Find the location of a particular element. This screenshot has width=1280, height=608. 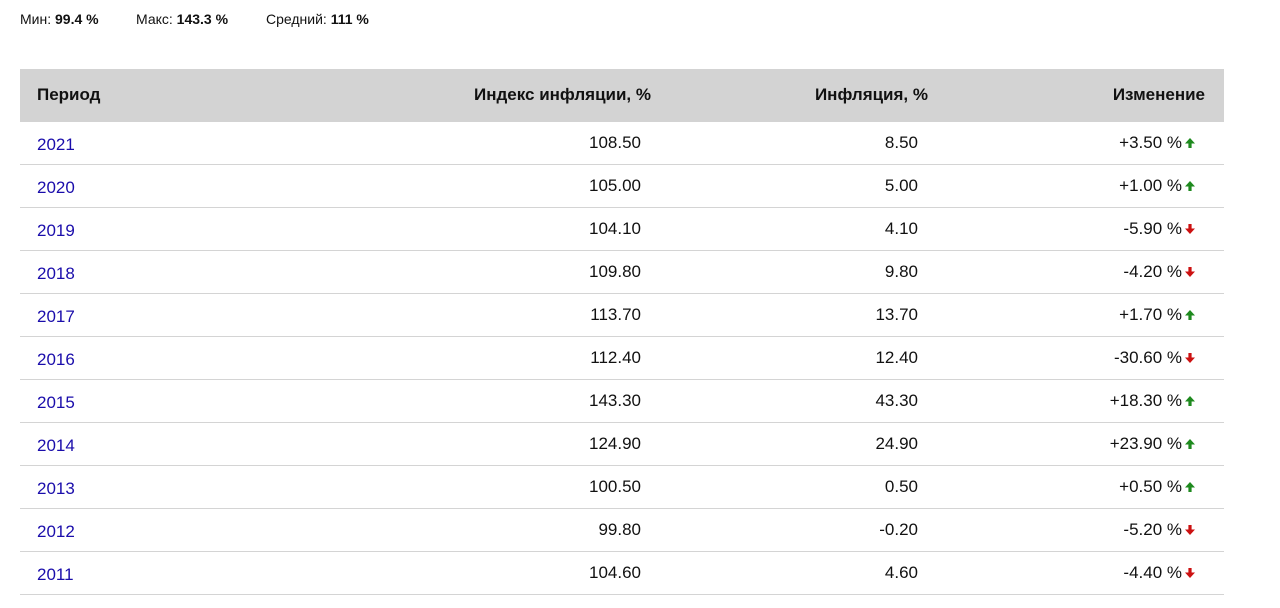

index-value: 143.30 is located at coordinates (615, 400).